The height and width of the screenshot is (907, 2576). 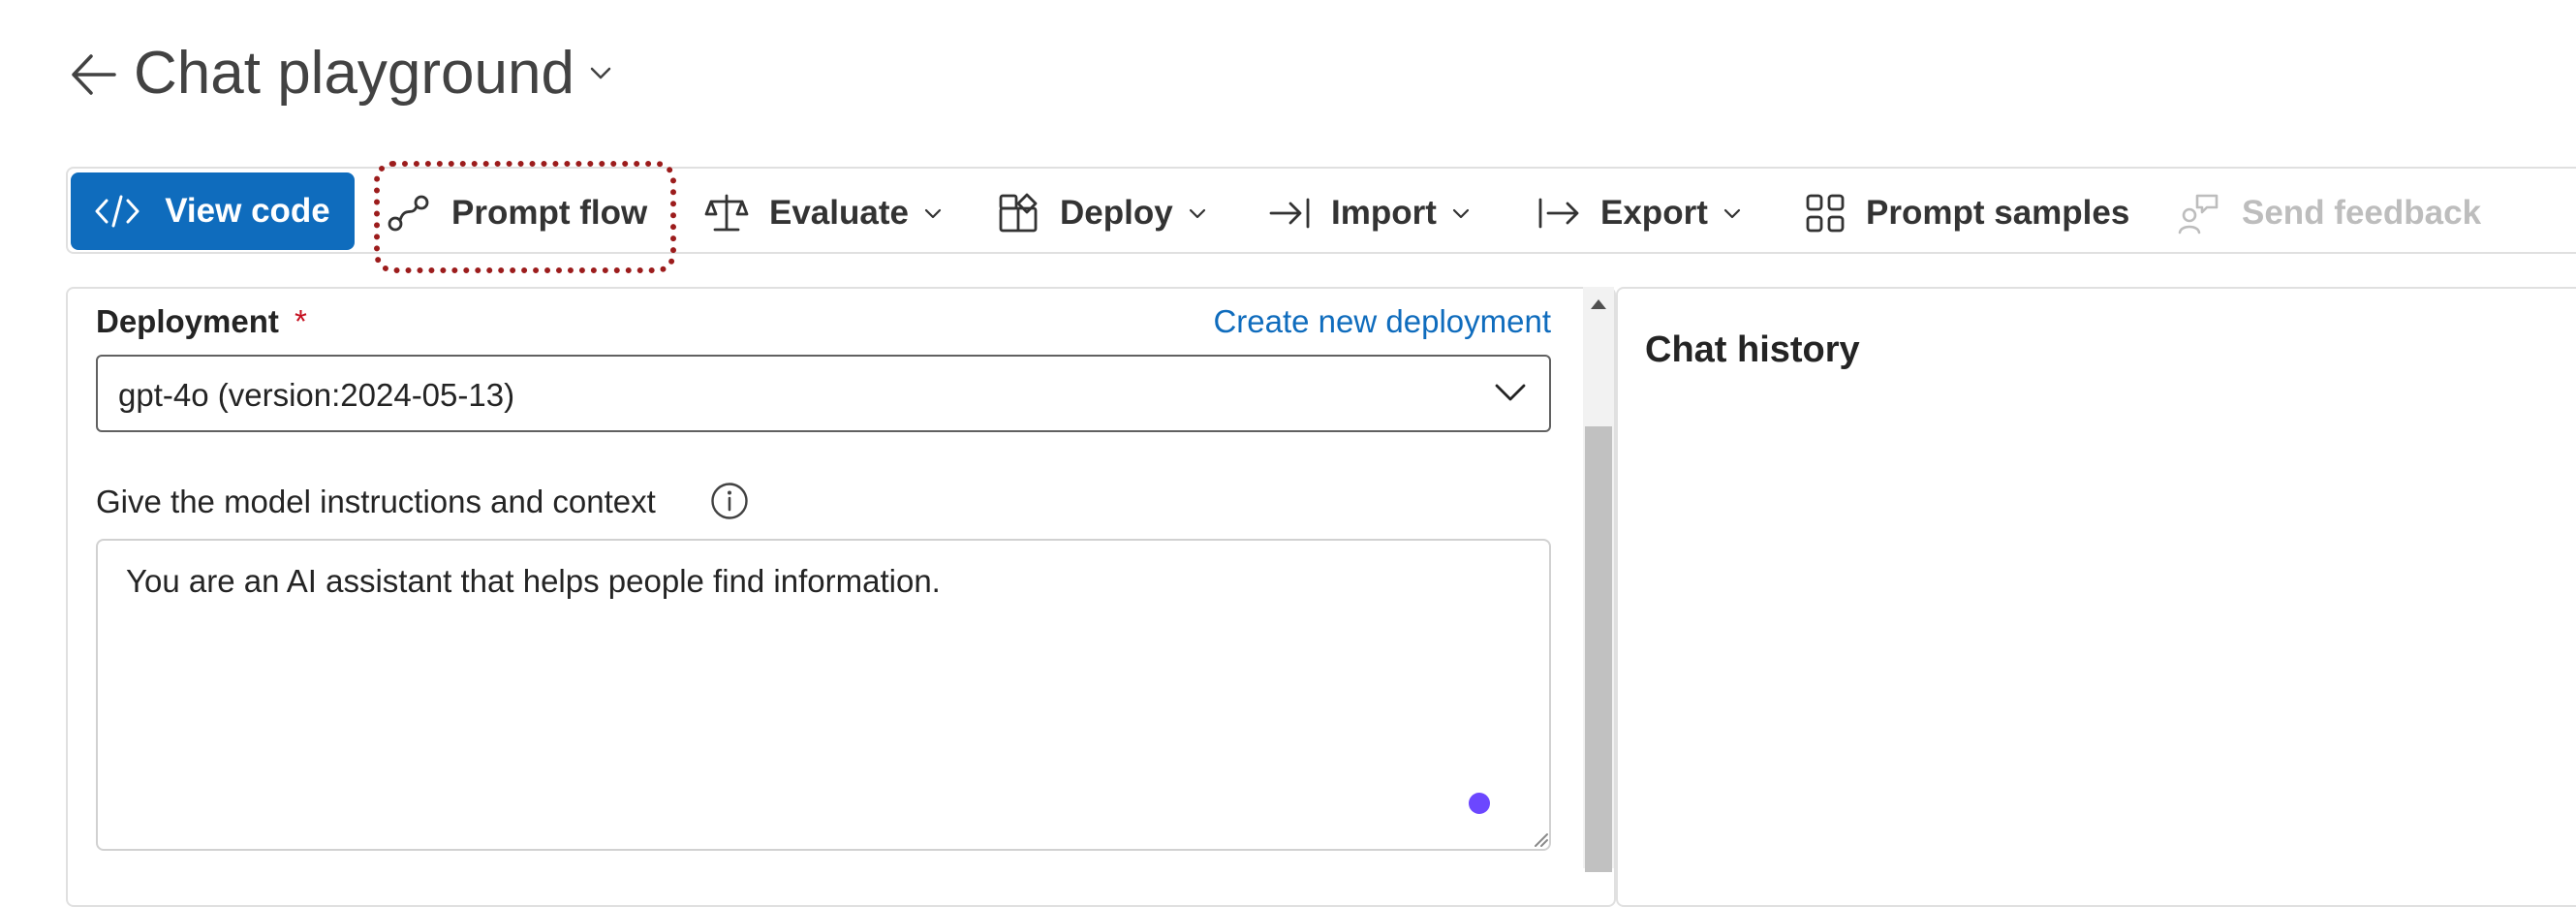 I want to click on code-icon, so click(x=117, y=211).